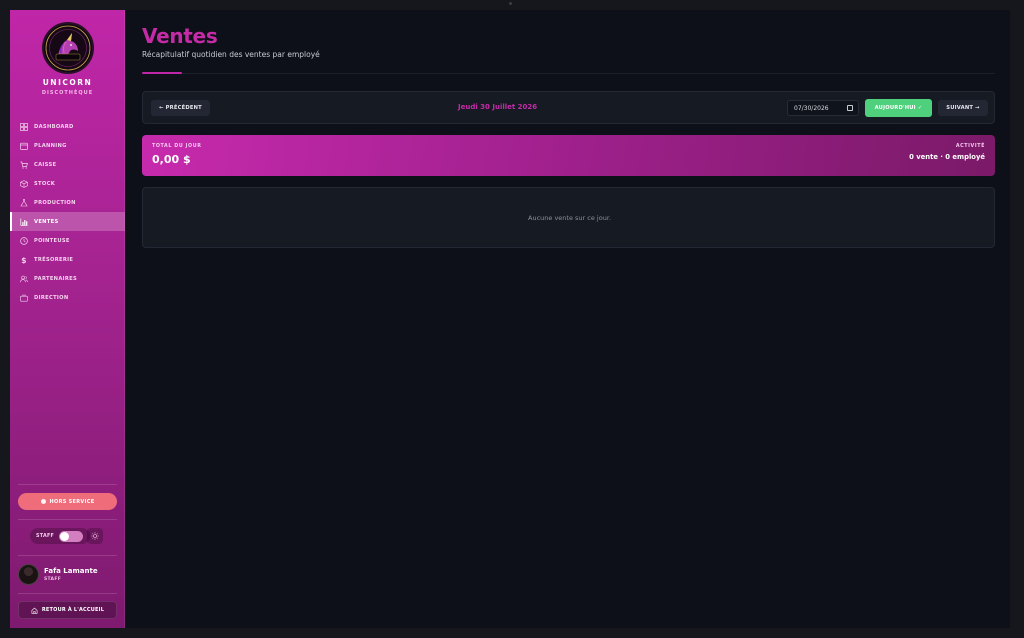 The image size is (1024, 638). What do you see at coordinates (71, 536) in the screenshot?
I see `staff-toggle` at bounding box center [71, 536].